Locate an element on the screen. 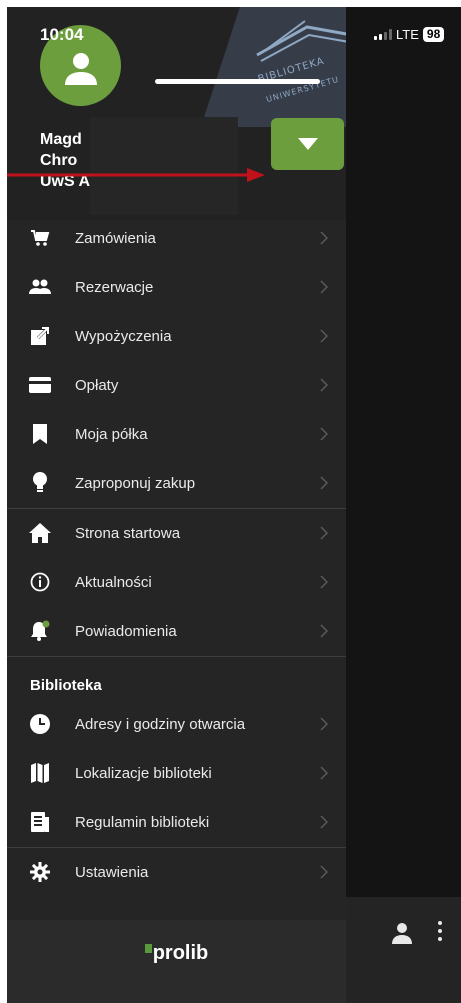 This screenshot has width=461, height=1003. menu-label: Zamówienia is located at coordinates (115, 238).